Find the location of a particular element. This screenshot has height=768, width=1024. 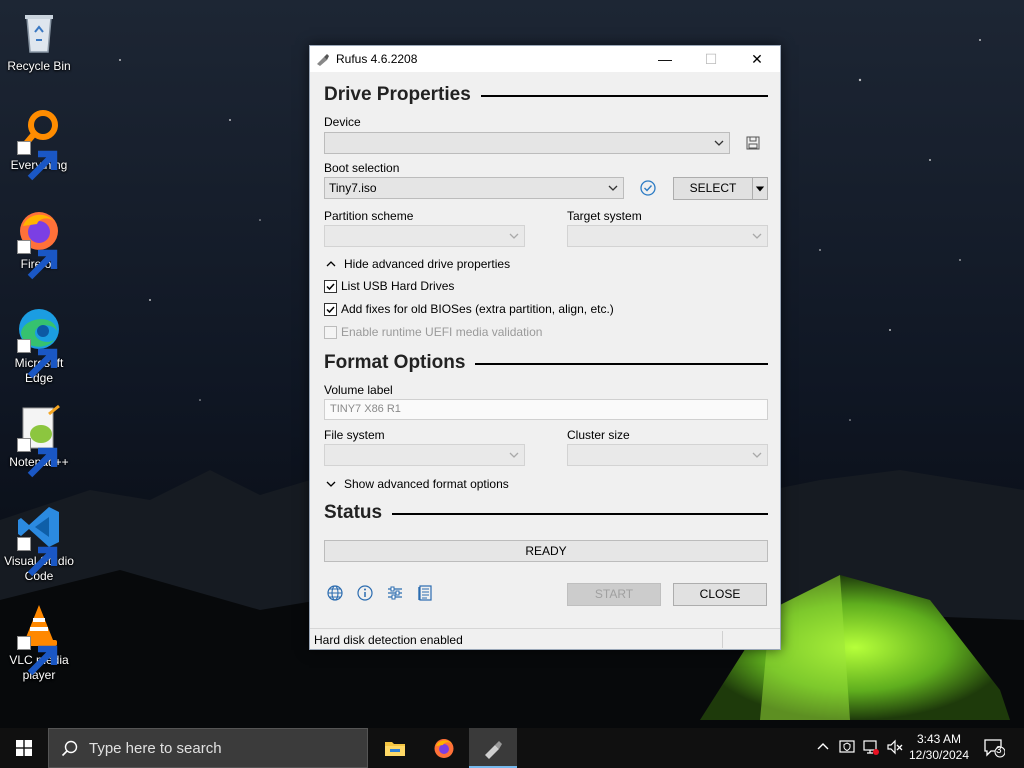

title-bar: Rufus 4.6.2208 — ☐ ✕ is located at coordinates (545, 59).